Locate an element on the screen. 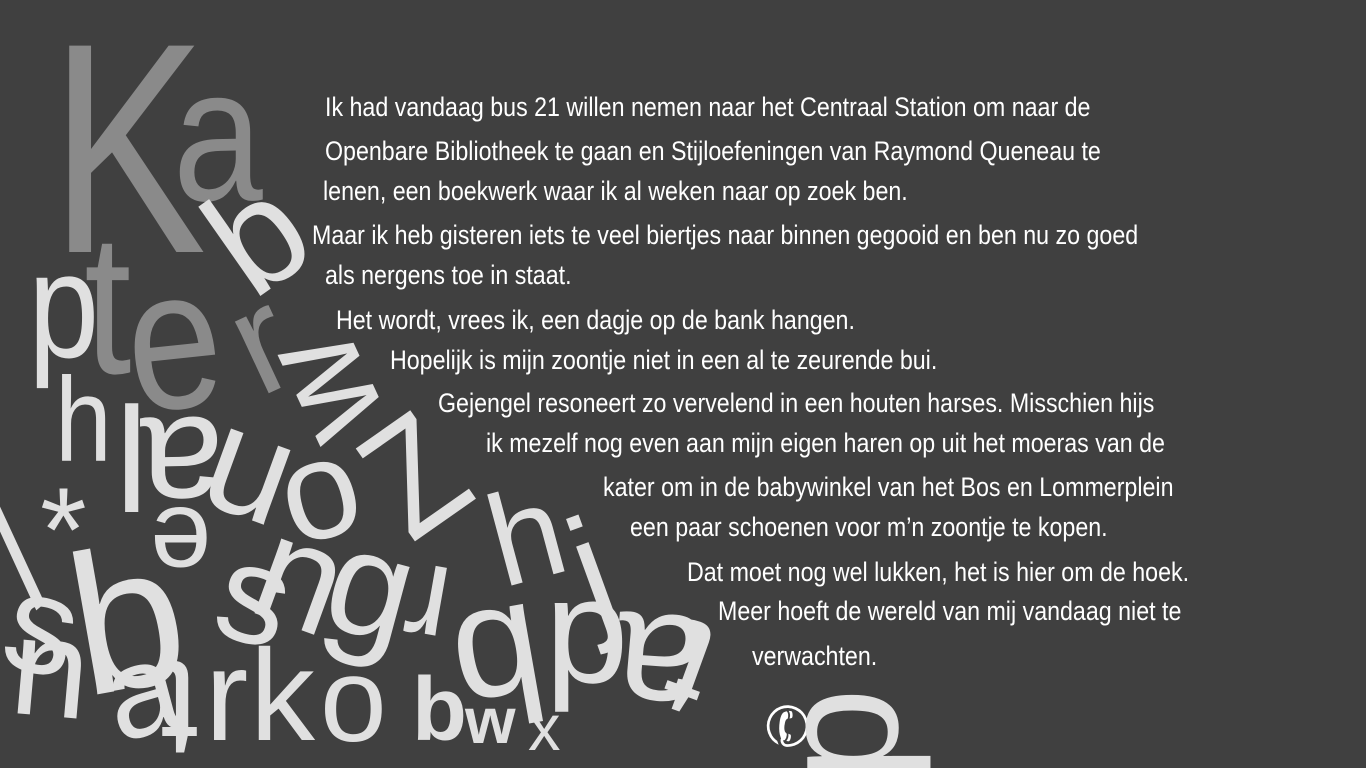 This screenshot has width=1366, height=768. letter-t3: t is located at coordinates (179, 700).